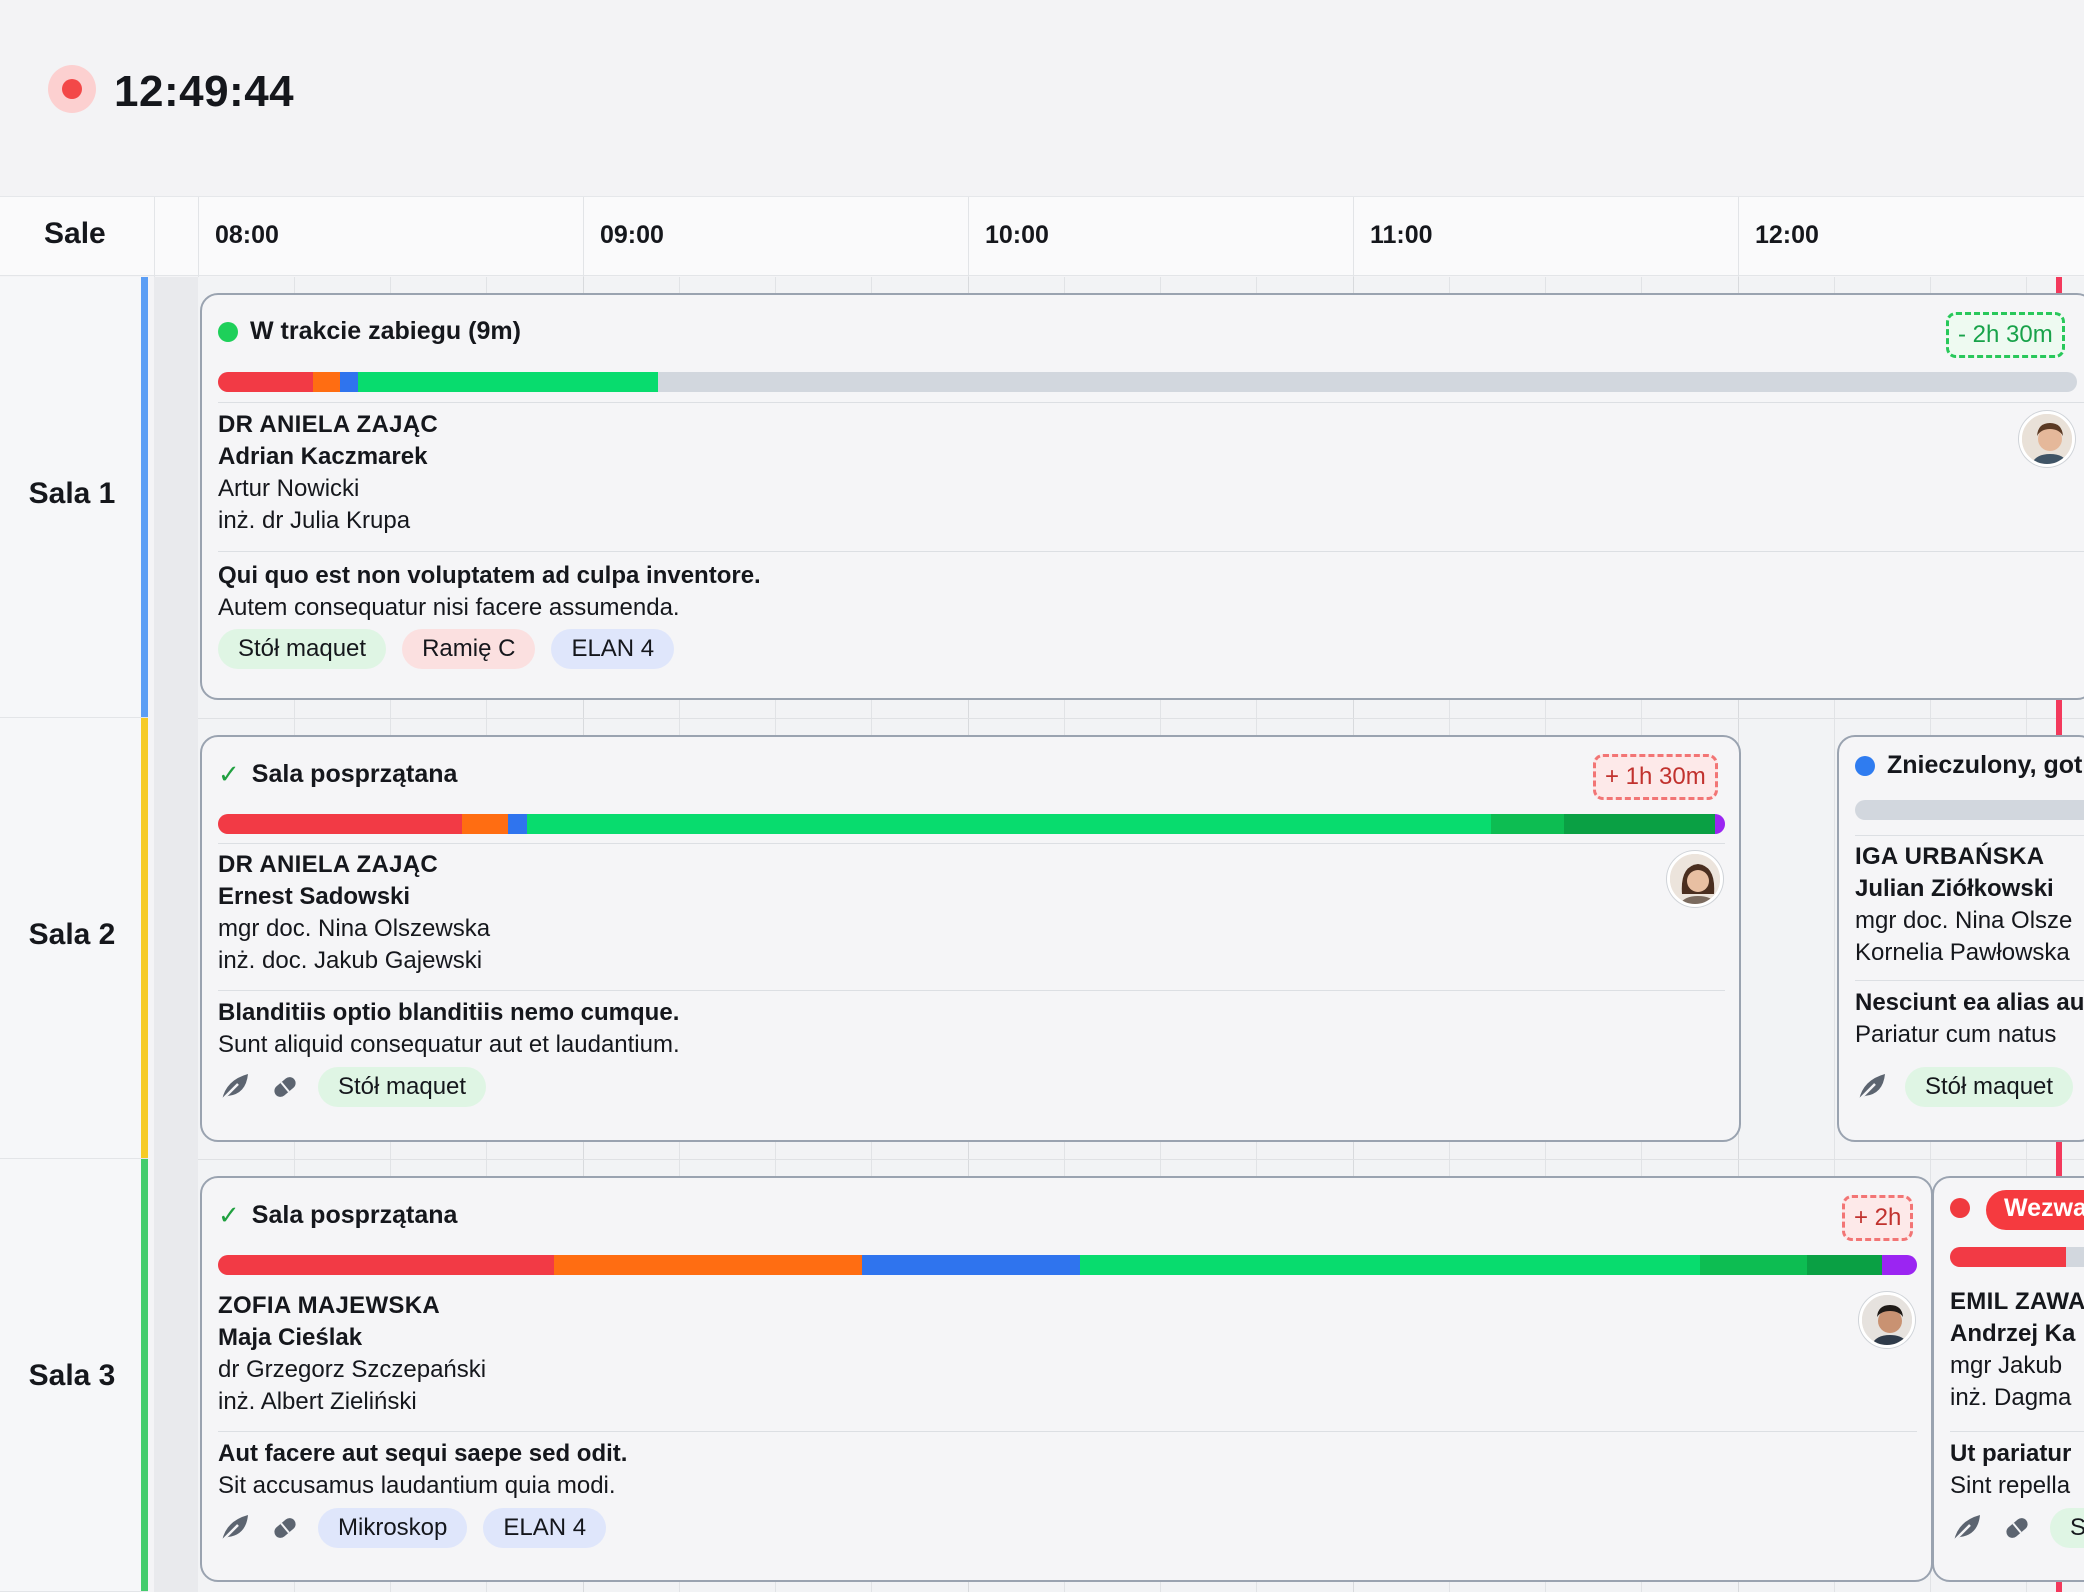  Describe the element at coordinates (1954, 888) in the screenshot. I see `patient-name: Julian Ziółkowski` at that location.